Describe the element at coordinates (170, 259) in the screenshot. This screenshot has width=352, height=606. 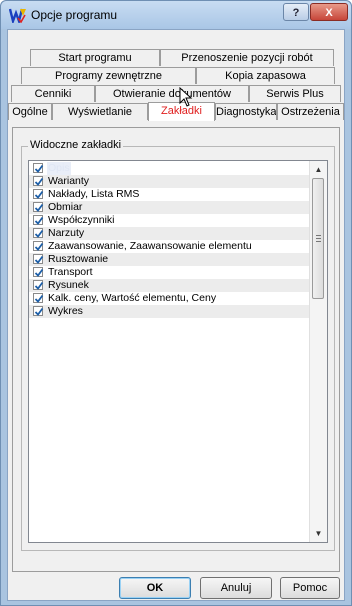
I see `list-item: Rusztowanie` at that location.